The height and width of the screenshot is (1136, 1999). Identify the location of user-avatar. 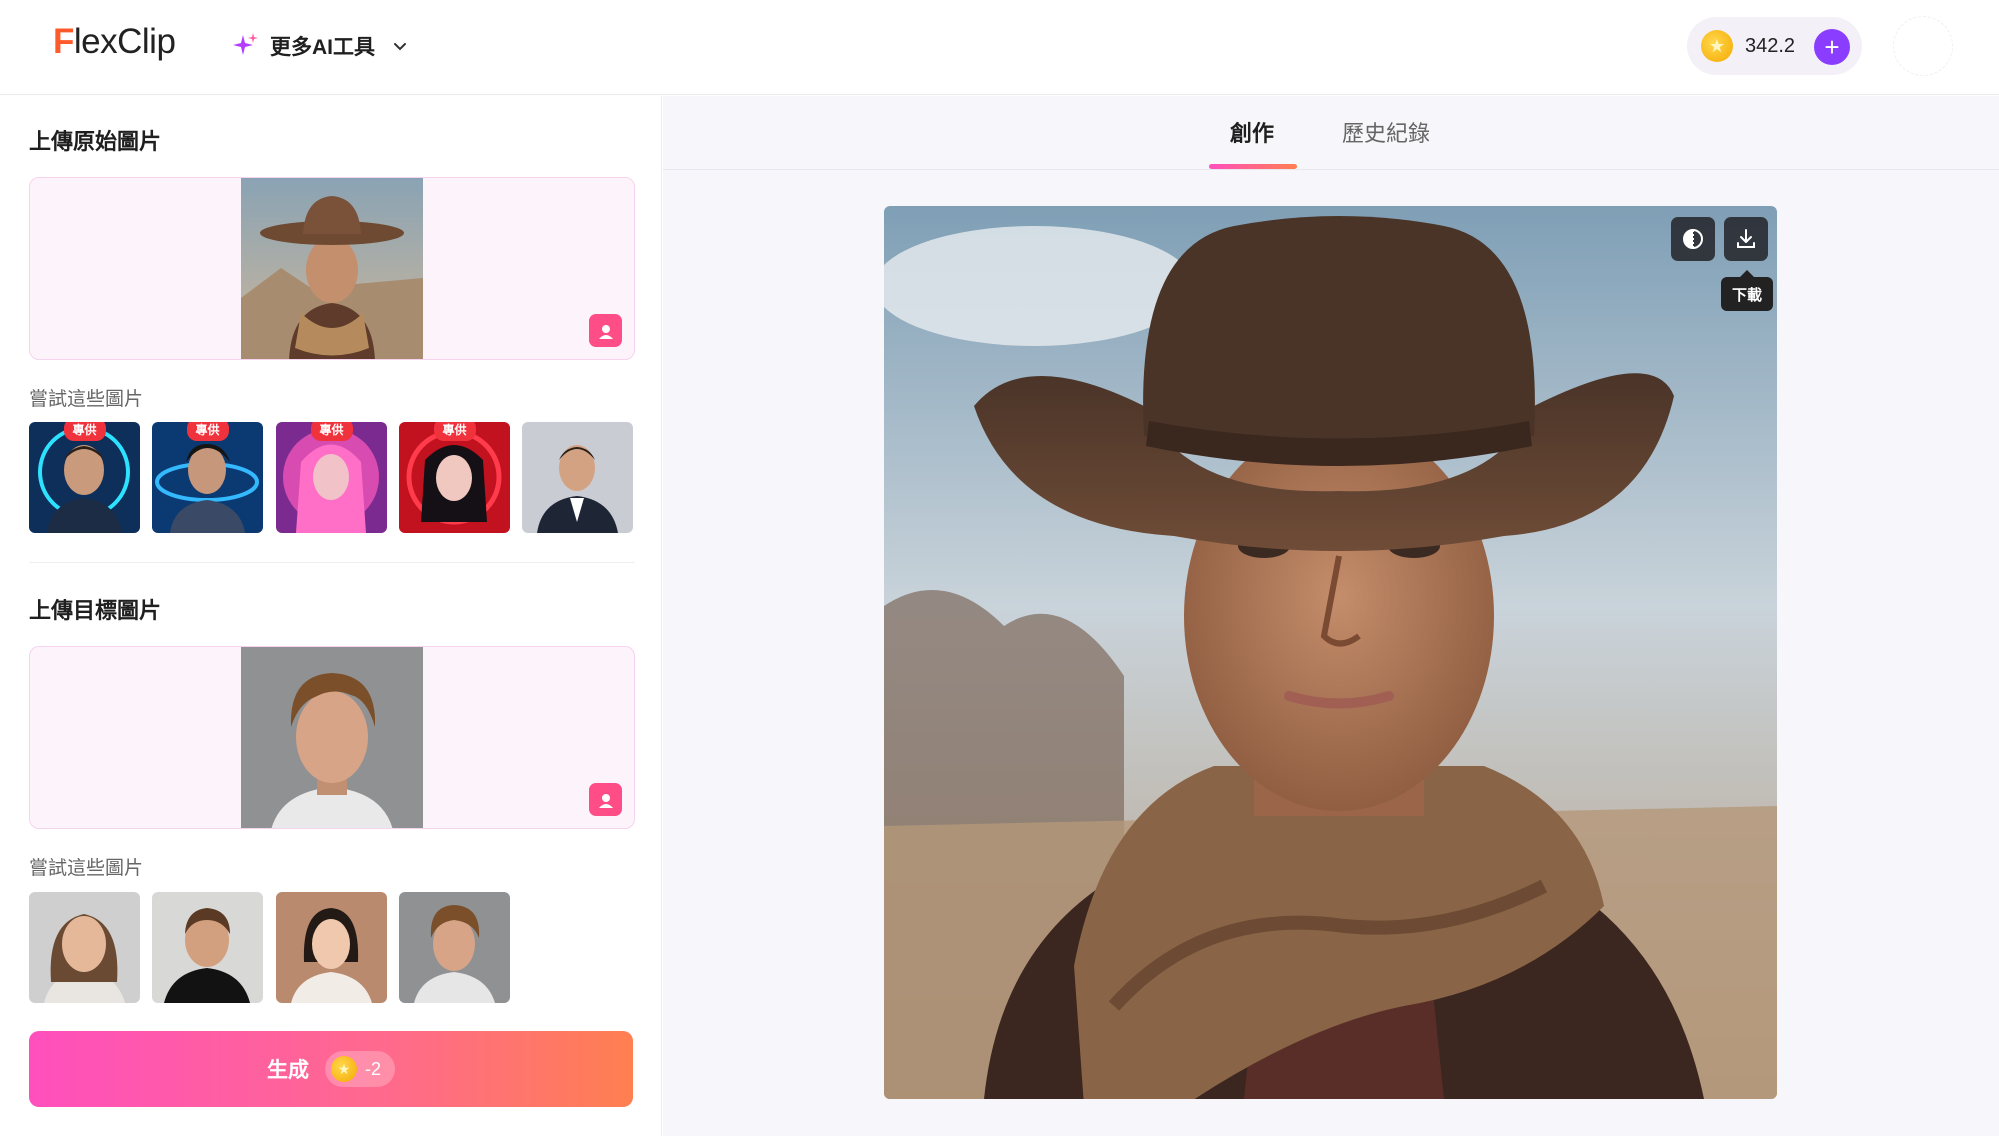
(1923, 46).